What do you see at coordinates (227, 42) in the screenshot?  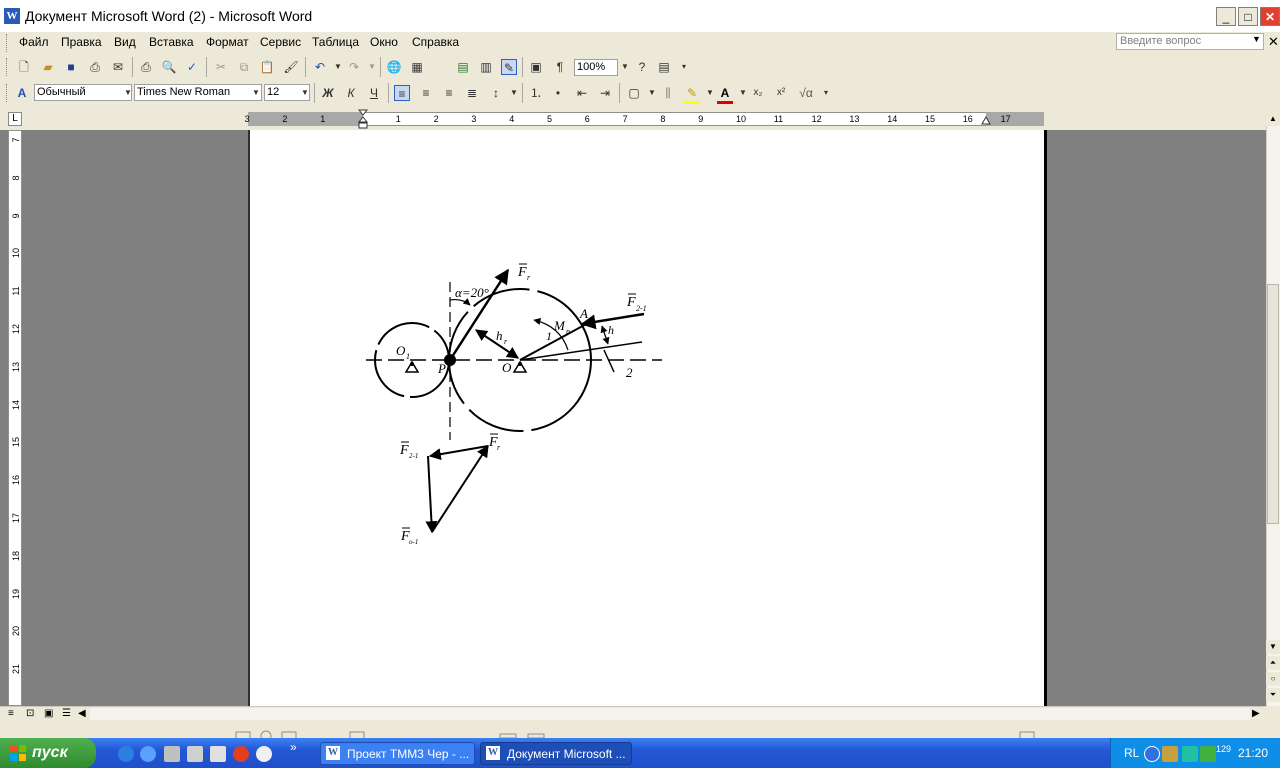 I see `menu-format: Формат` at bounding box center [227, 42].